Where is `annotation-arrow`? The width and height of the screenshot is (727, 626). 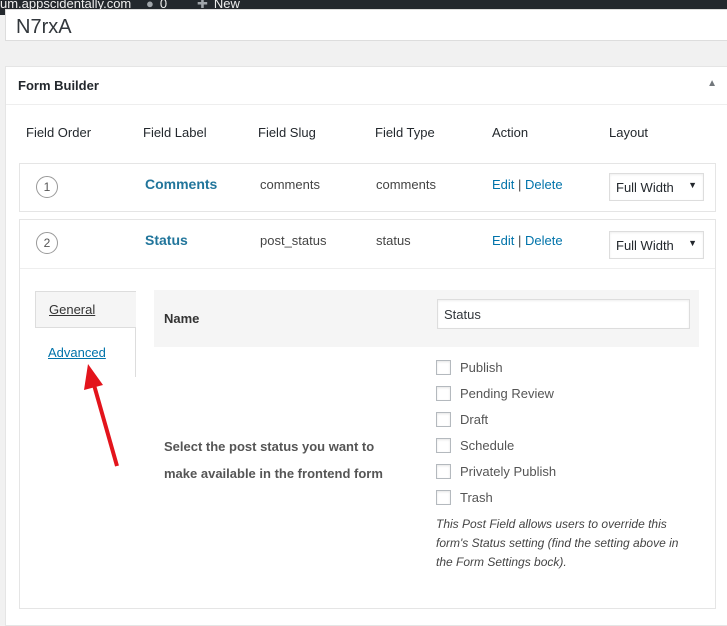 annotation-arrow is located at coordinates (101, 415).